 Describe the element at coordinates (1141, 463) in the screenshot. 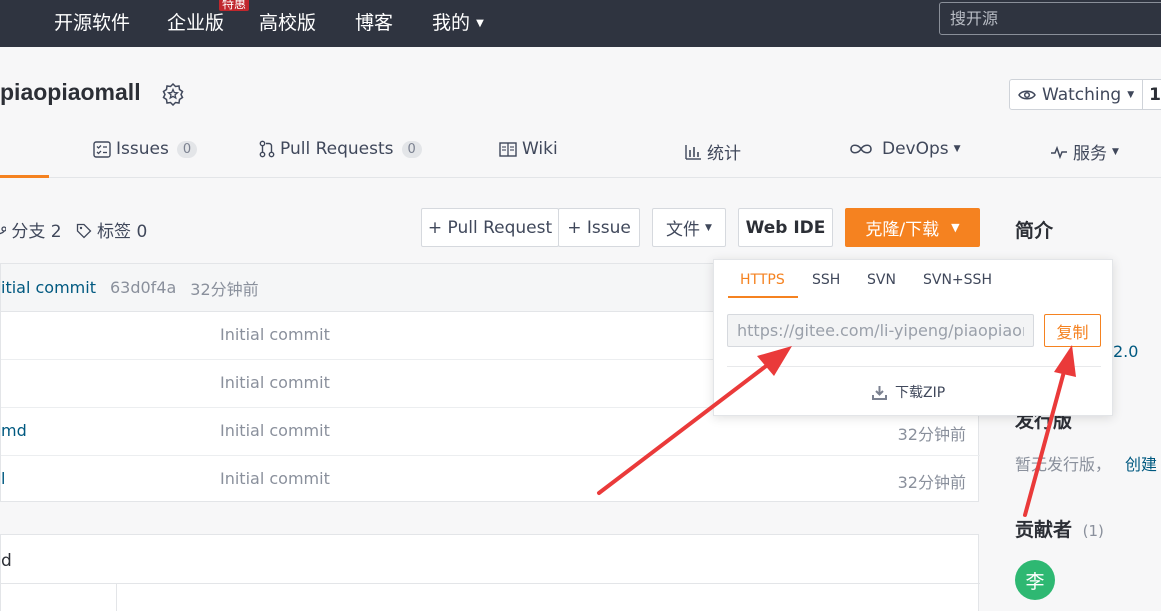

I see `create-release-link: 创建` at that location.